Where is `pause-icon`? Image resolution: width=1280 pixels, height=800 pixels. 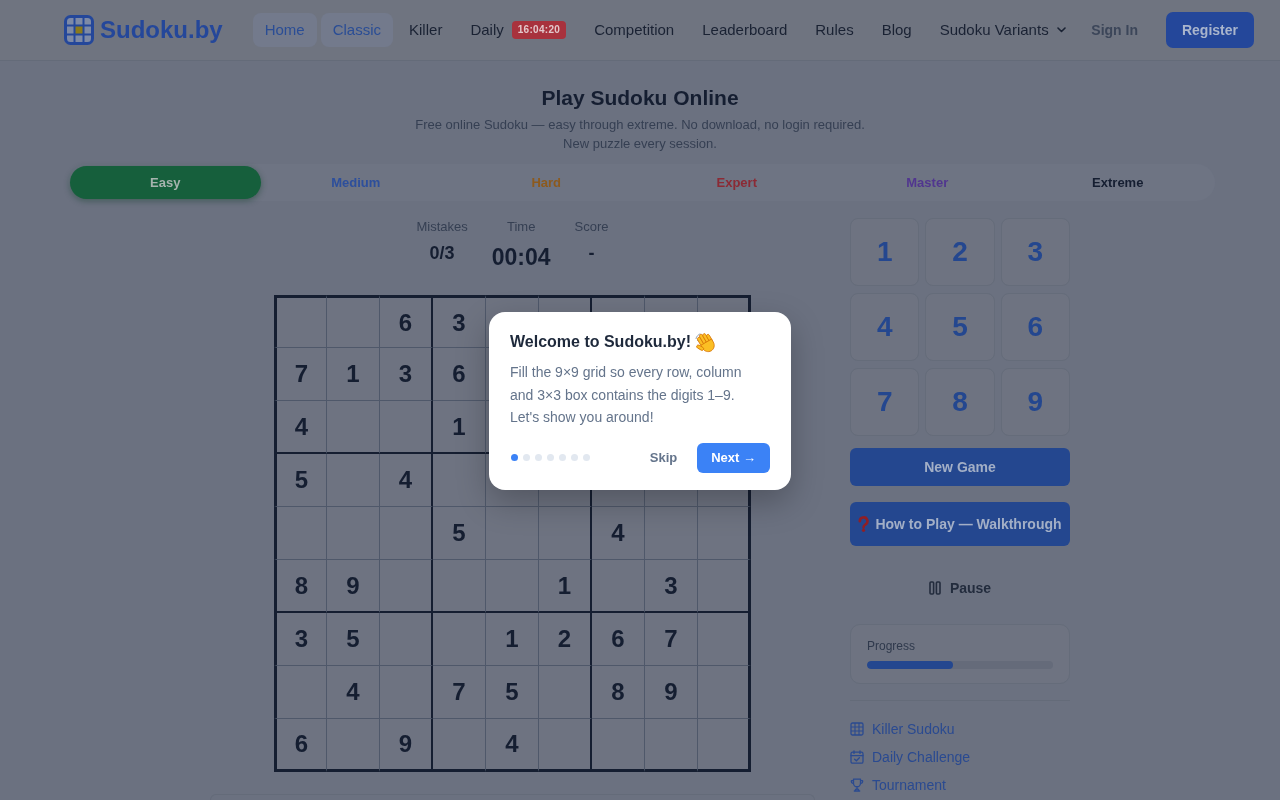
pause-icon is located at coordinates (934, 588).